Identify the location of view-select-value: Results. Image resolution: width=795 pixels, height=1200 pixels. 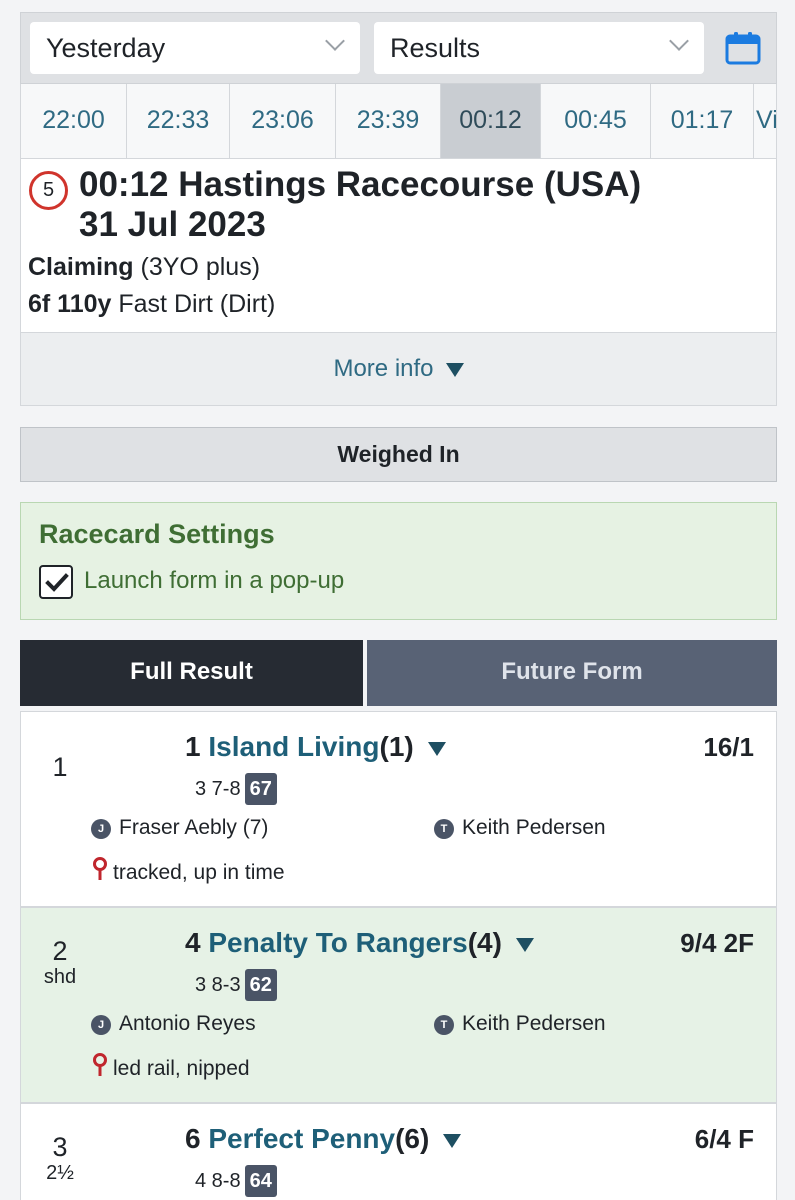
(435, 48).